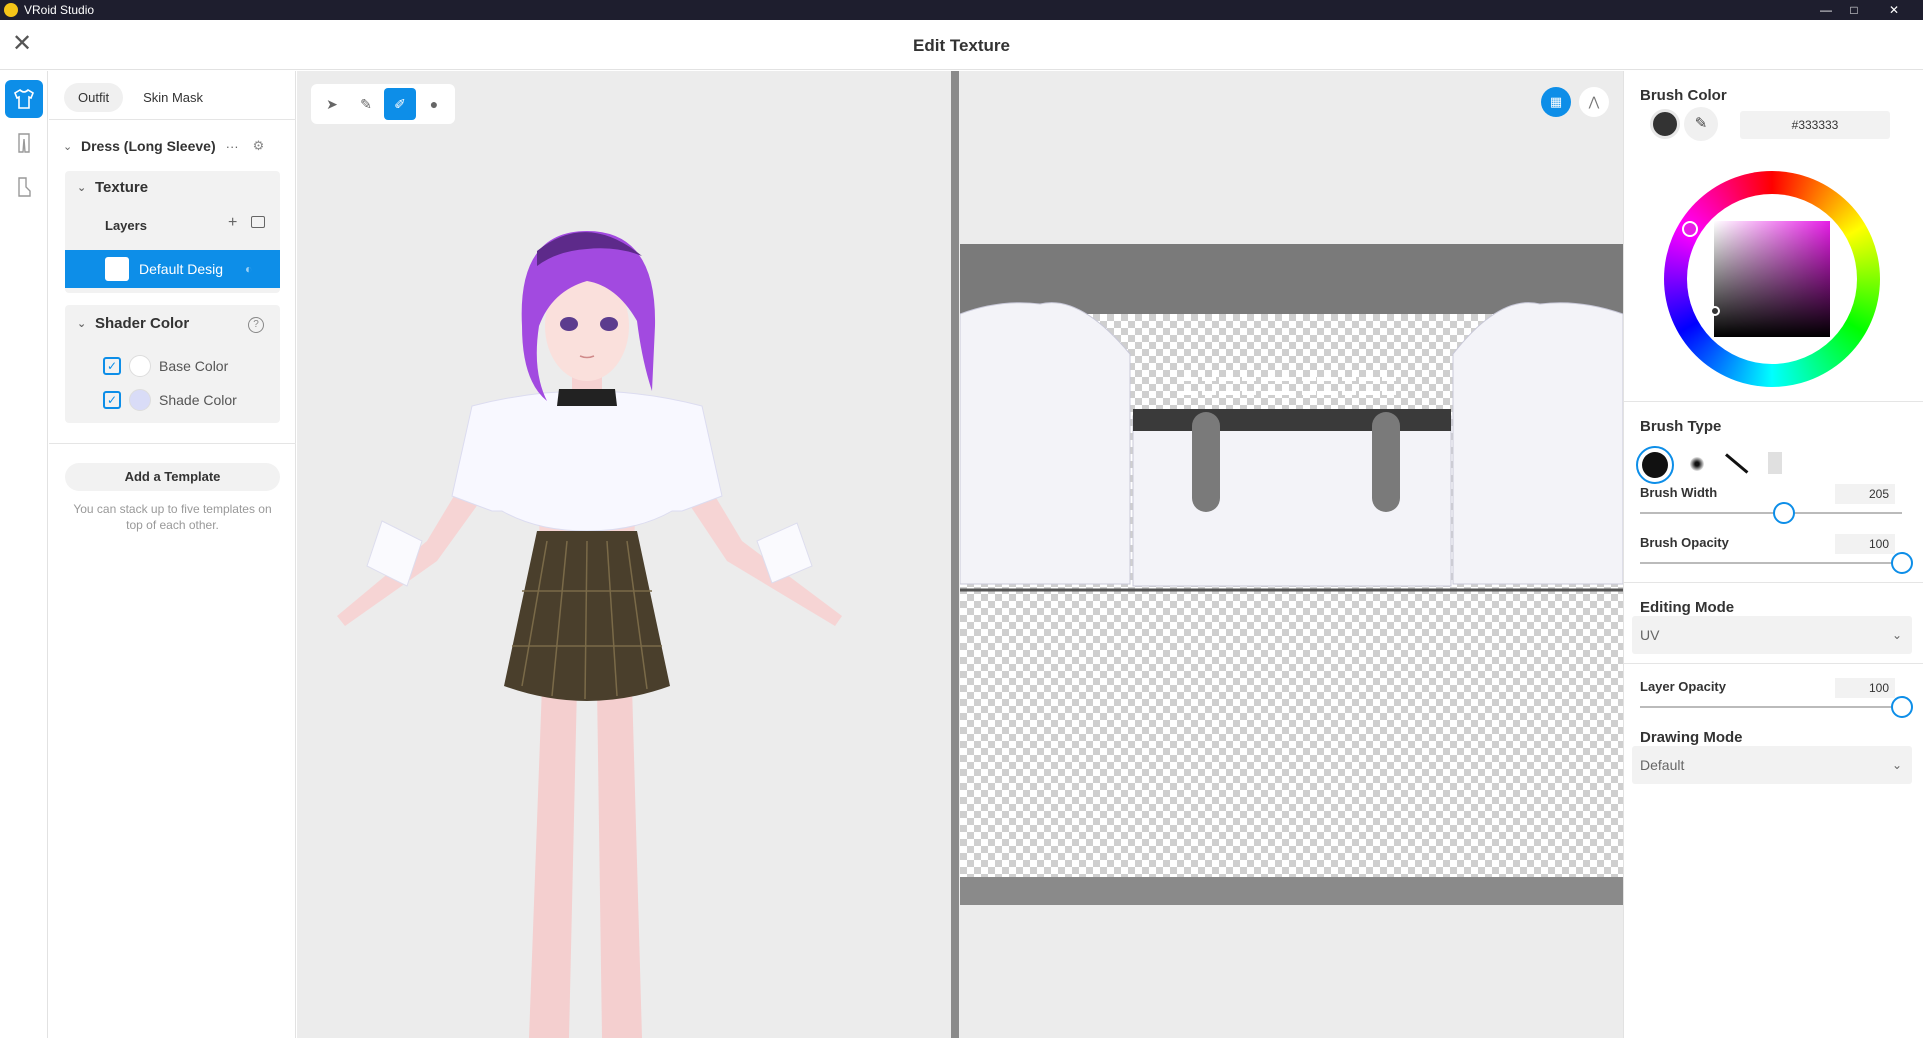 The image size is (1923, 1038). I want to click on pants-icon, so click(24, 143).